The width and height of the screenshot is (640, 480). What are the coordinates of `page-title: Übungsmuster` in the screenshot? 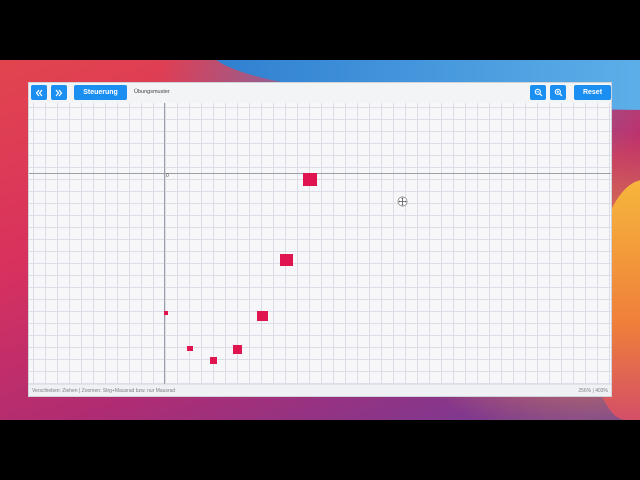 It's located at (152, 92).